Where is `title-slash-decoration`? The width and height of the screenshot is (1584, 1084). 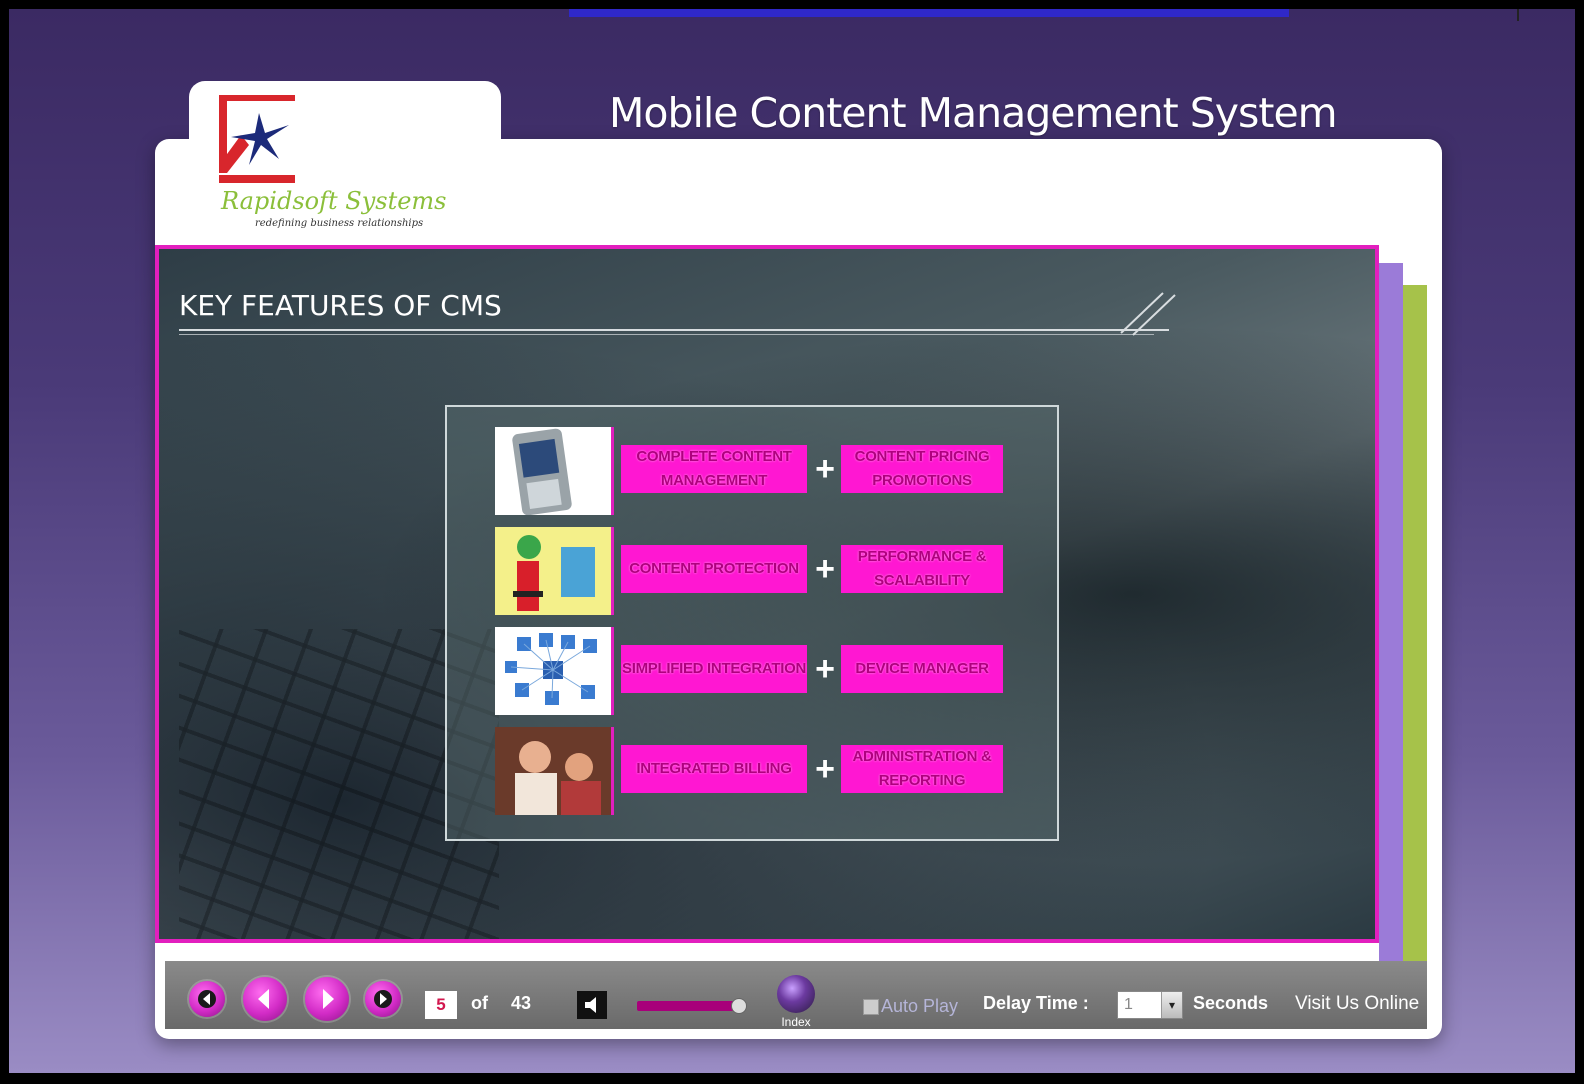
title-slash-decoration is located at coordinates (1148, 314).